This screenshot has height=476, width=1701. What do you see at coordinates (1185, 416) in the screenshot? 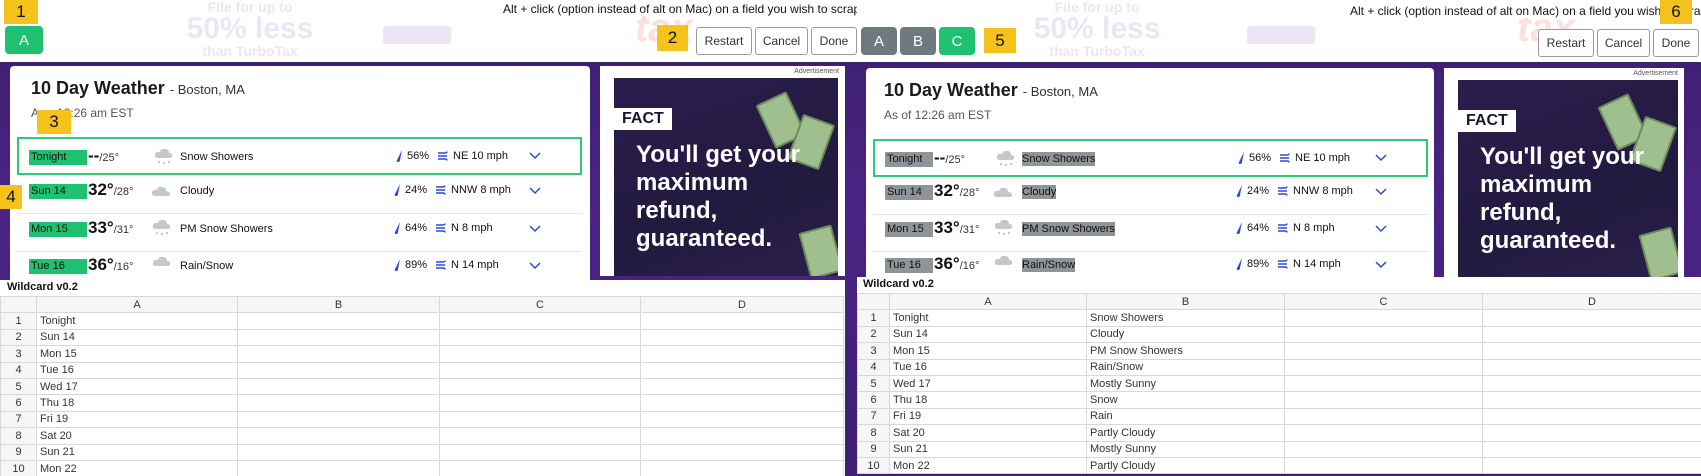
I see `table-cell: Rain` at bounding box center [1185, 416].